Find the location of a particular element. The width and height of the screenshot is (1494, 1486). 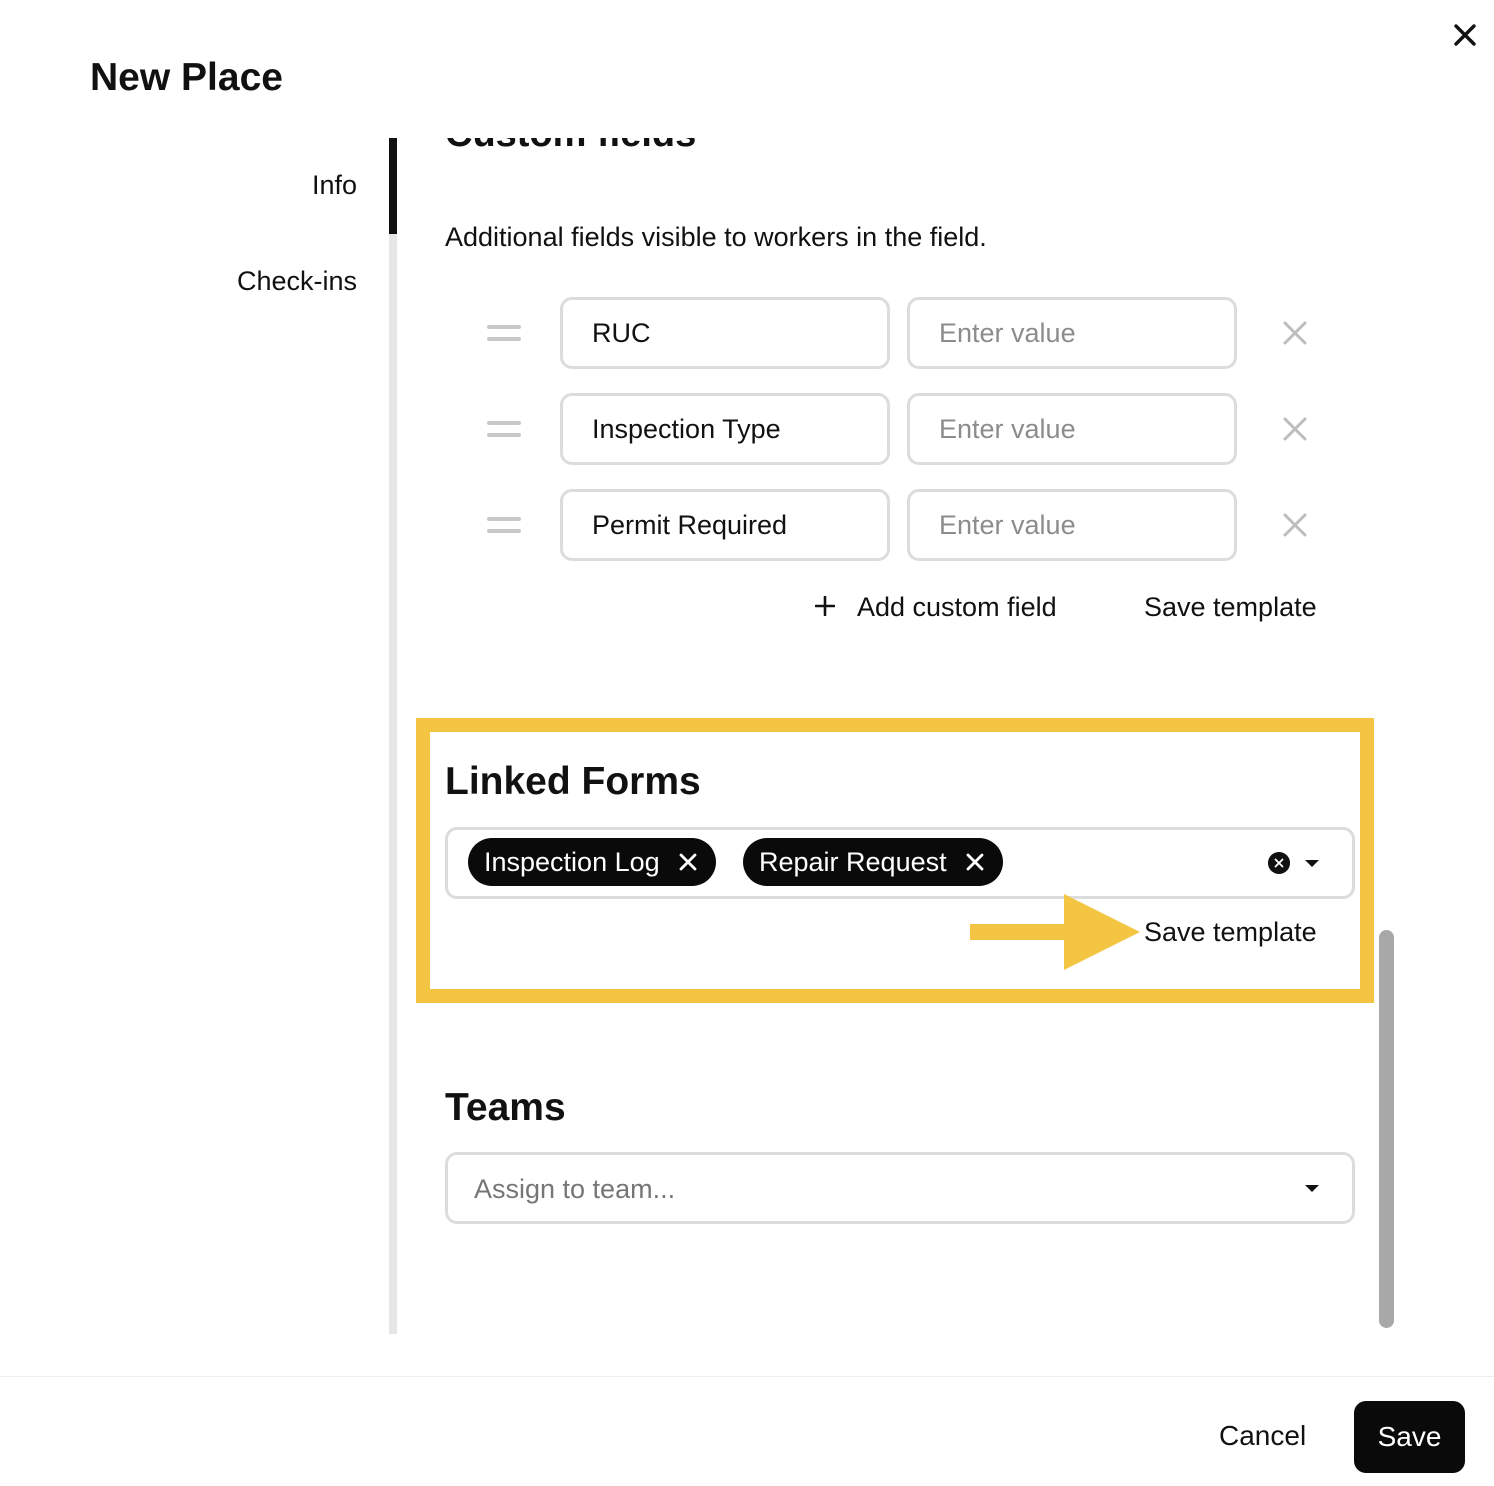

clear-selection-icon is located at coordinates (1279, 863).